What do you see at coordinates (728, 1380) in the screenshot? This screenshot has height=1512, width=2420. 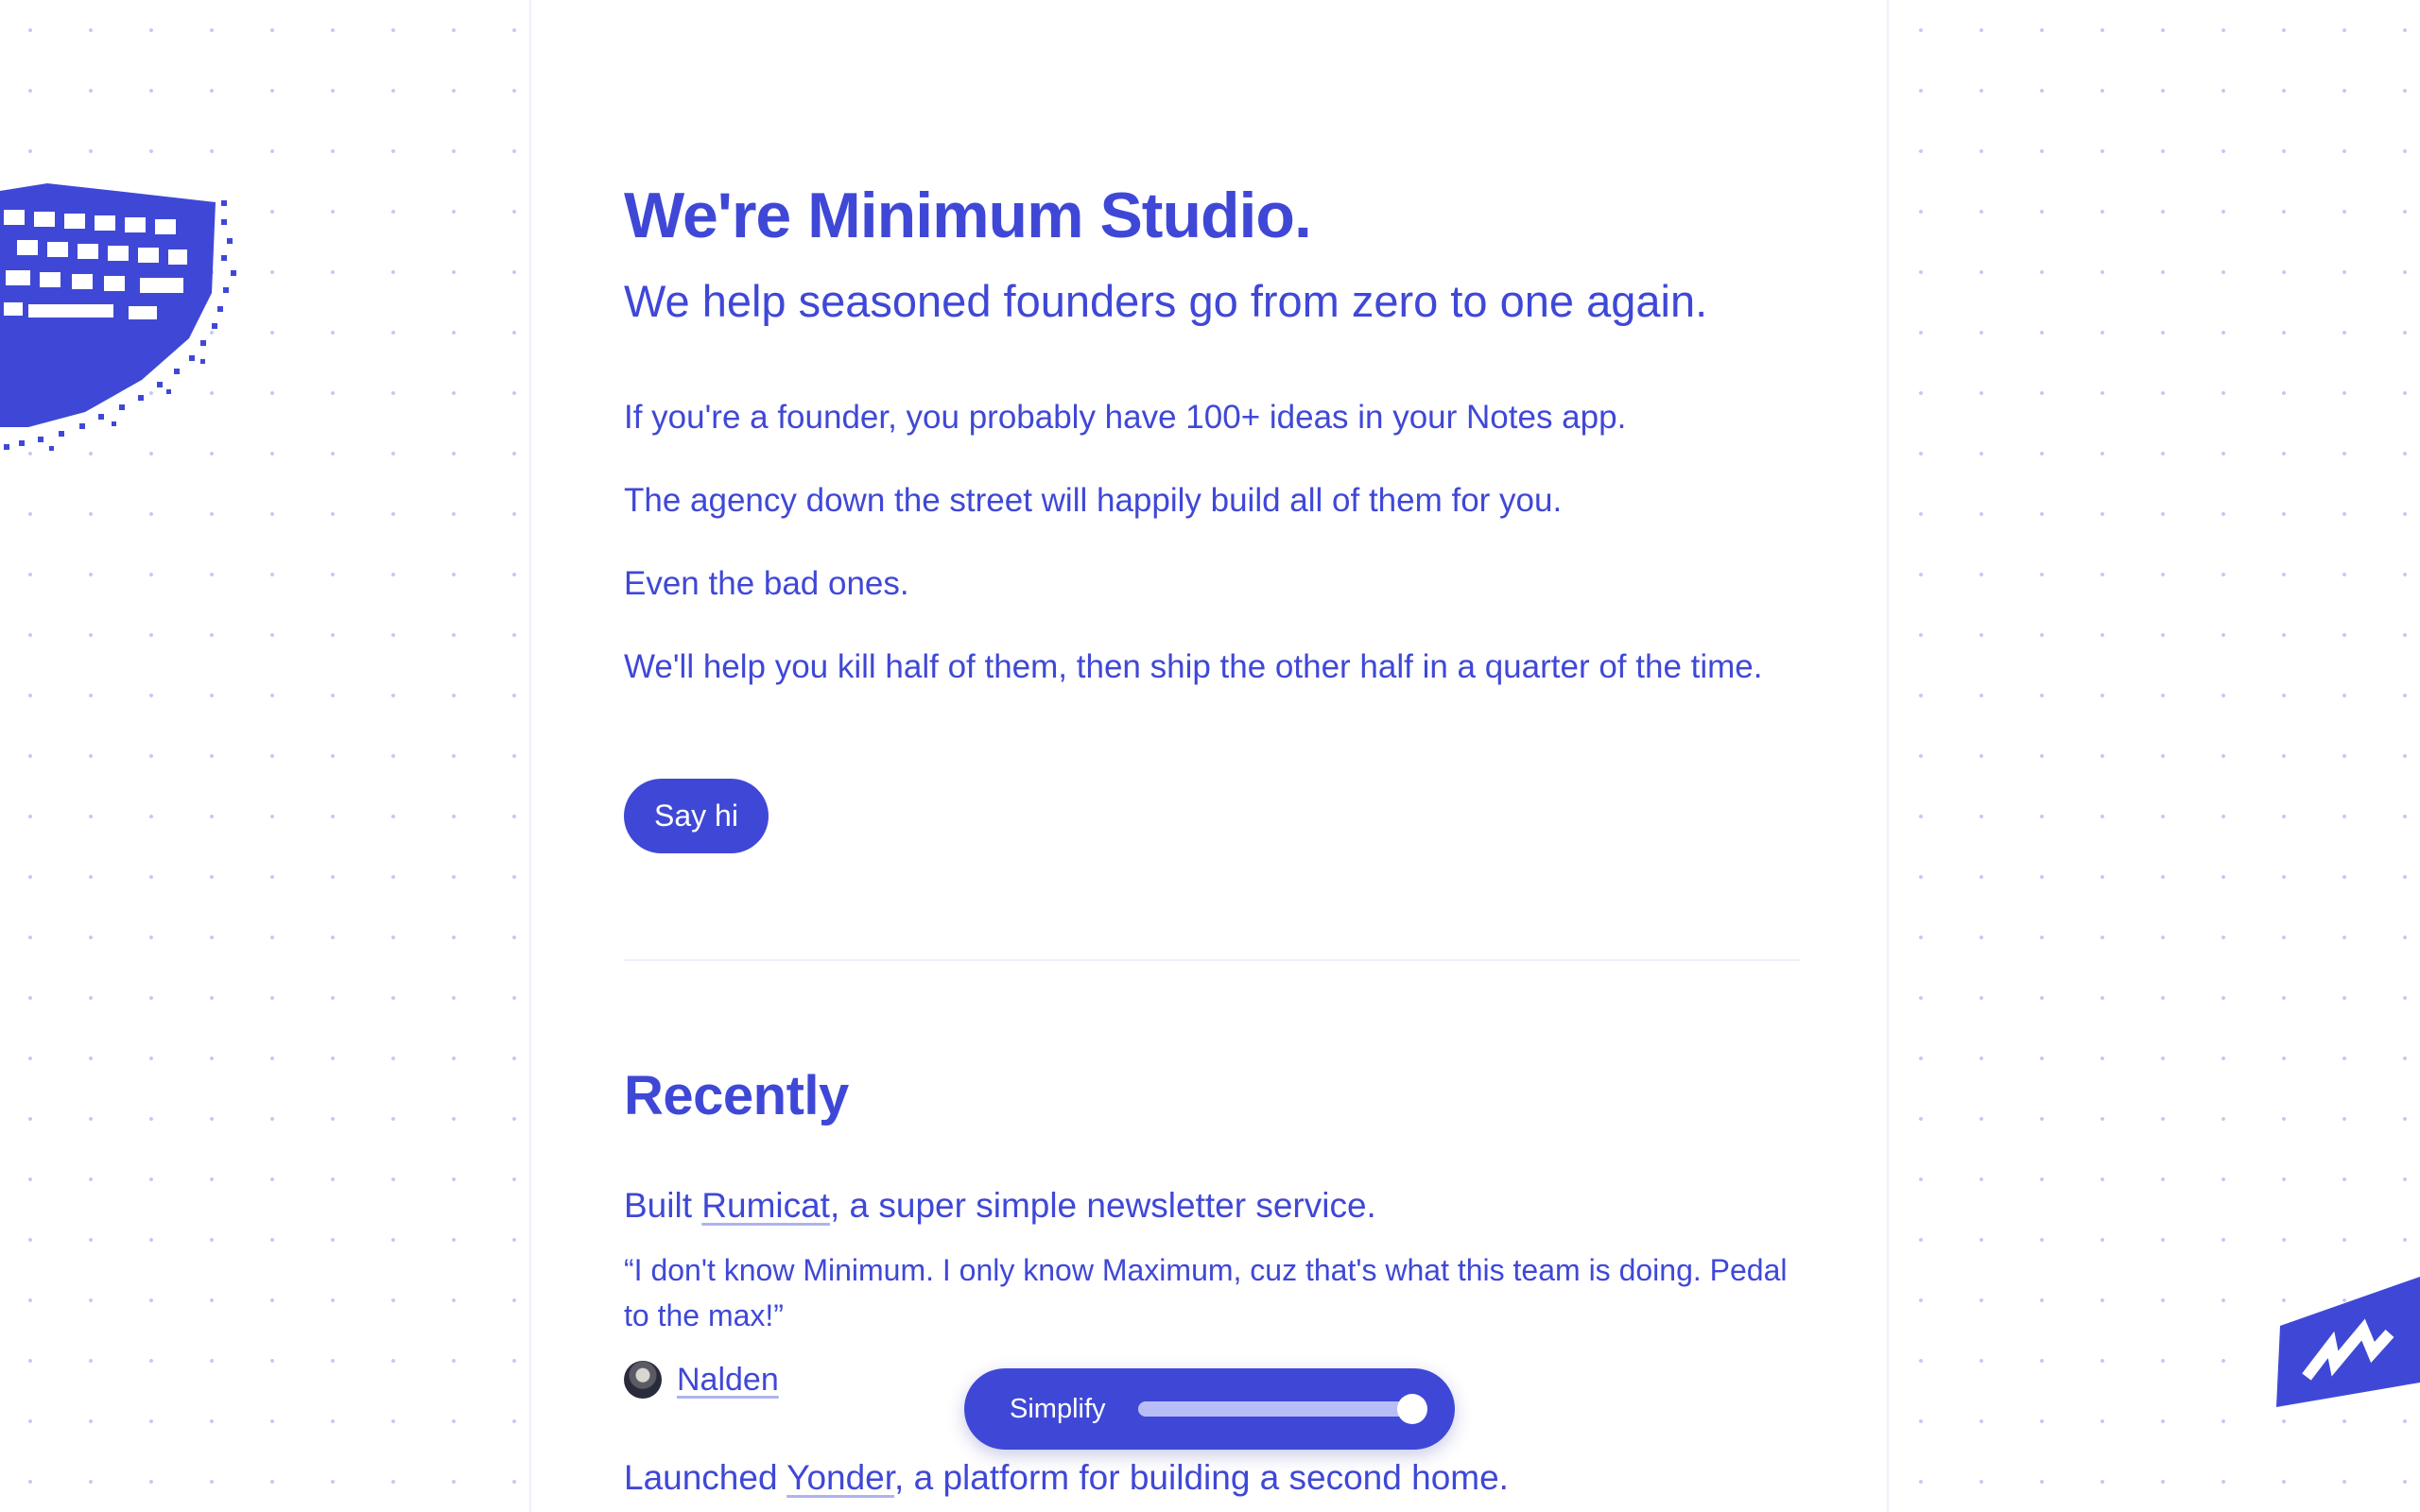 I see `author-link-nalden: Nalden` at bounding box center [728, 1380].